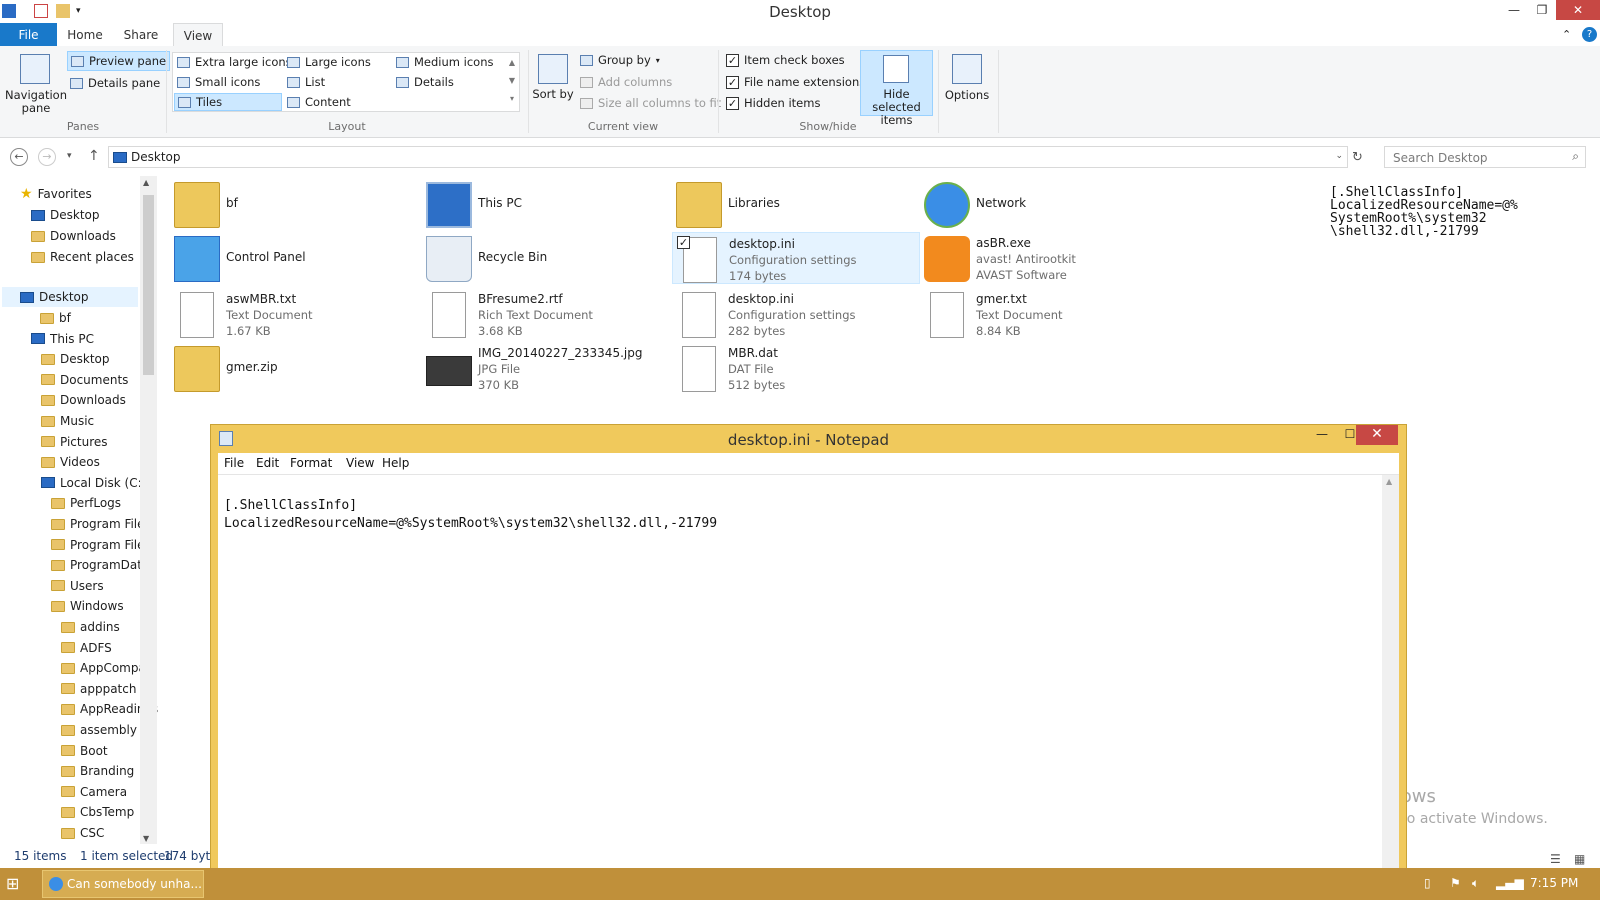 Image resolution: width=1600 pixels, height=900 pixels. I want to click on group-by-button: Group by ▾, so click(620, 60).